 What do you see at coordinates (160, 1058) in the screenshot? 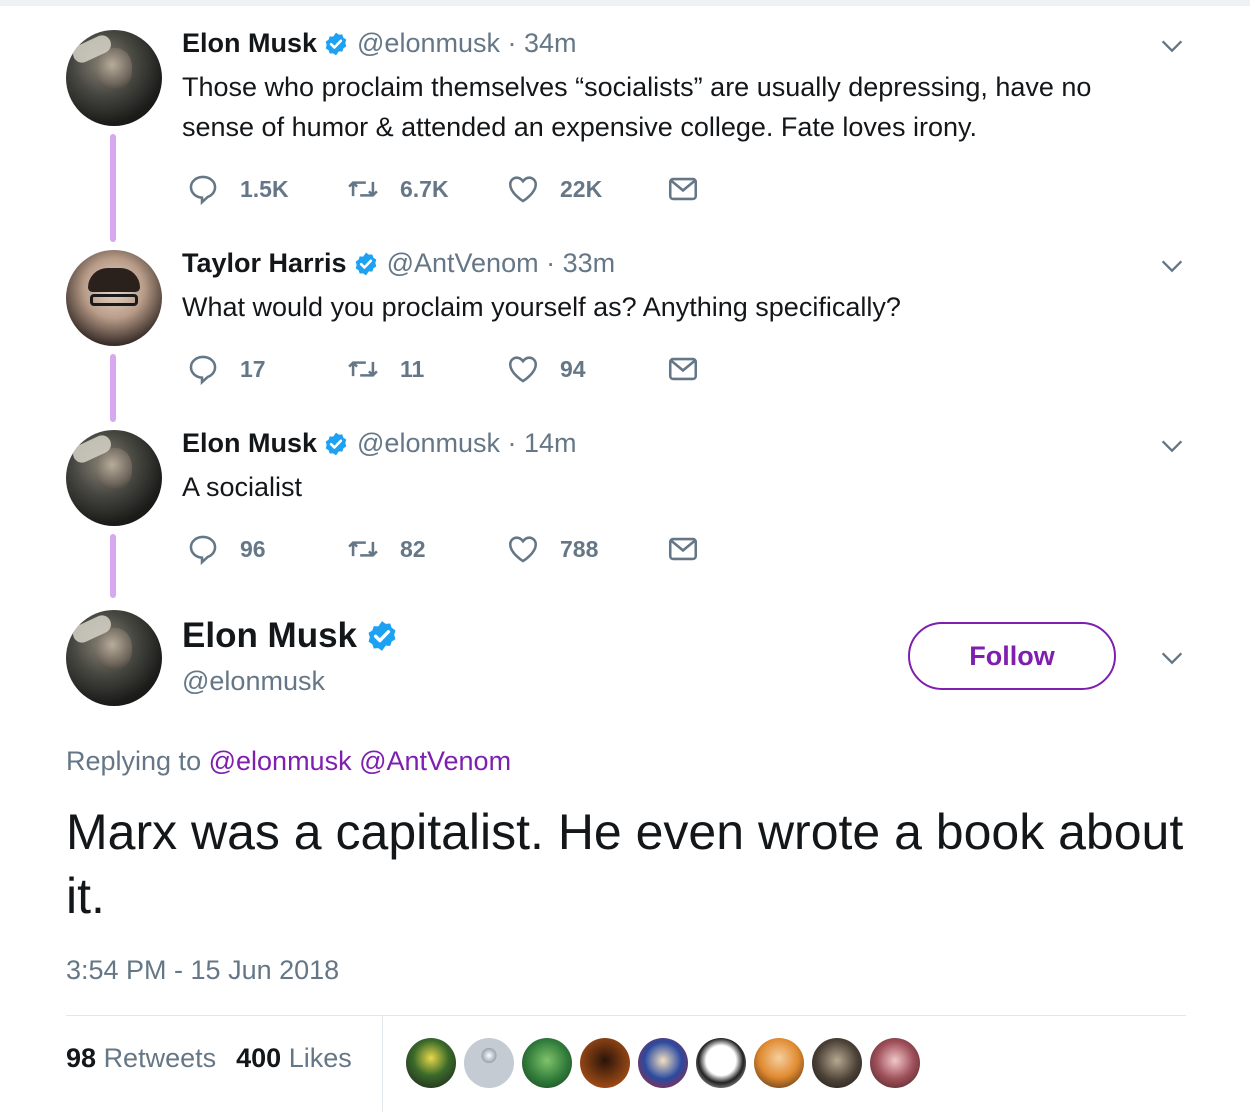
I see `retweets-label: Retweets` at bounding box center [160, 1058].